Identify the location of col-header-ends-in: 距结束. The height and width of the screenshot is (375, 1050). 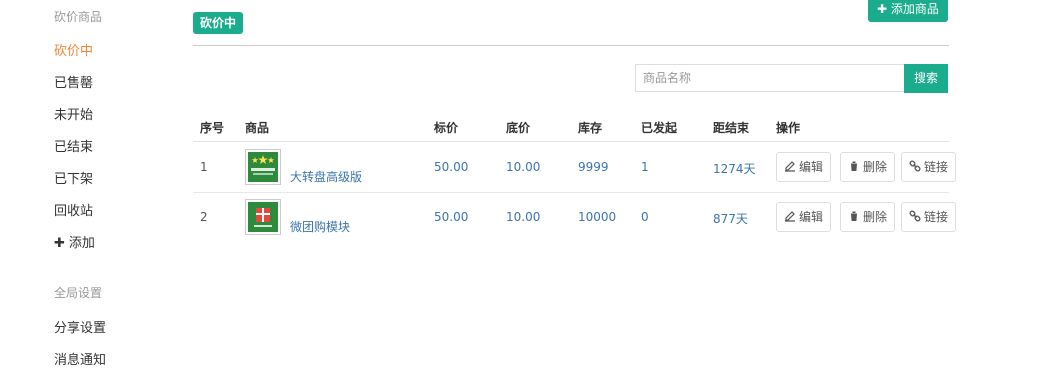
(731, 128).